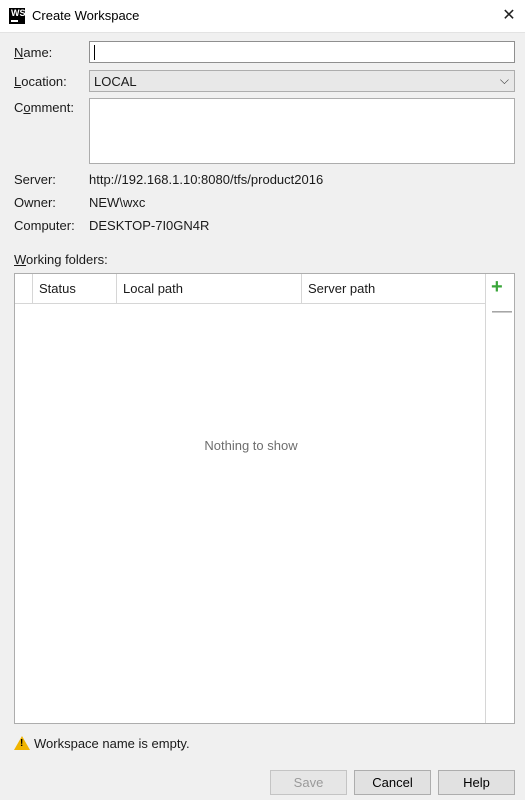  Describe the element at coordinates (61, 259) in the screenshot. I see `working-folders-label: Working folders:` at that location.